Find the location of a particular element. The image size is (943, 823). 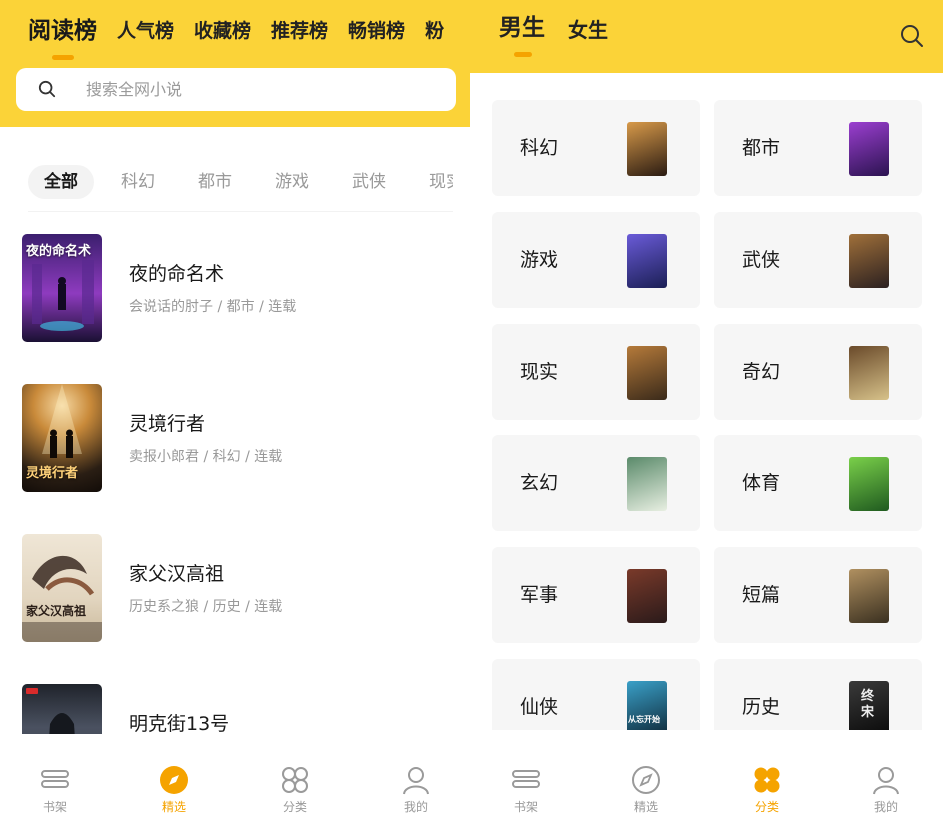

category-name: 武侠 is located at coordinates (761, 260).